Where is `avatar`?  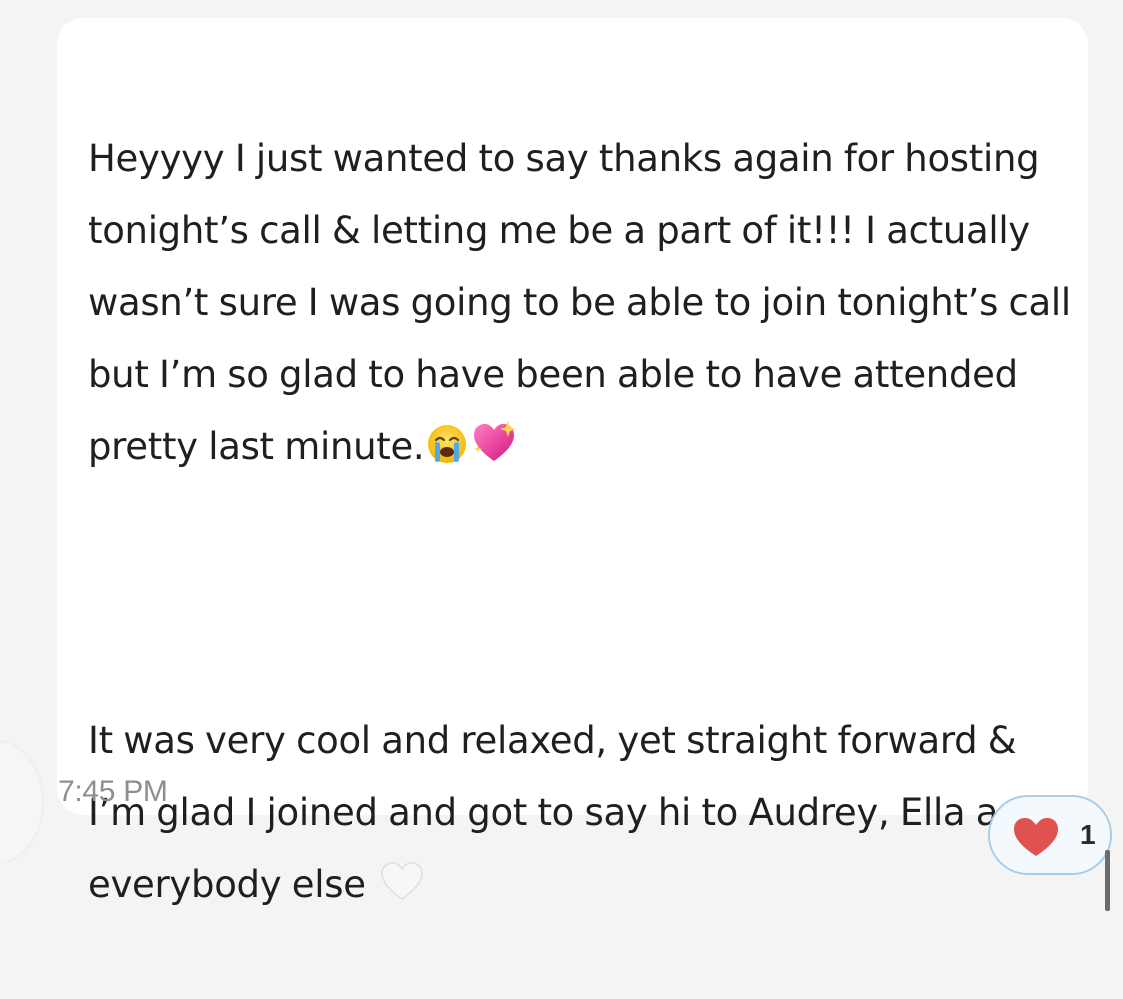 avatar is located at coordinates (22, 802).